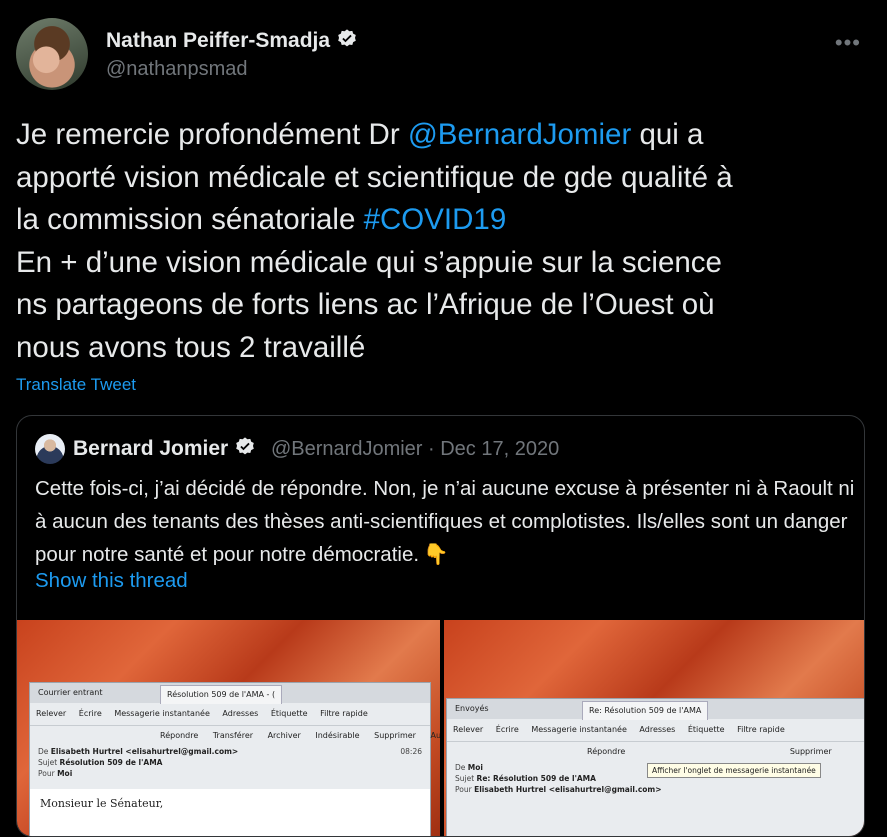 This screenshot has width=887, height=837. I want to click on action-item: Archiver, so click(284, 735).